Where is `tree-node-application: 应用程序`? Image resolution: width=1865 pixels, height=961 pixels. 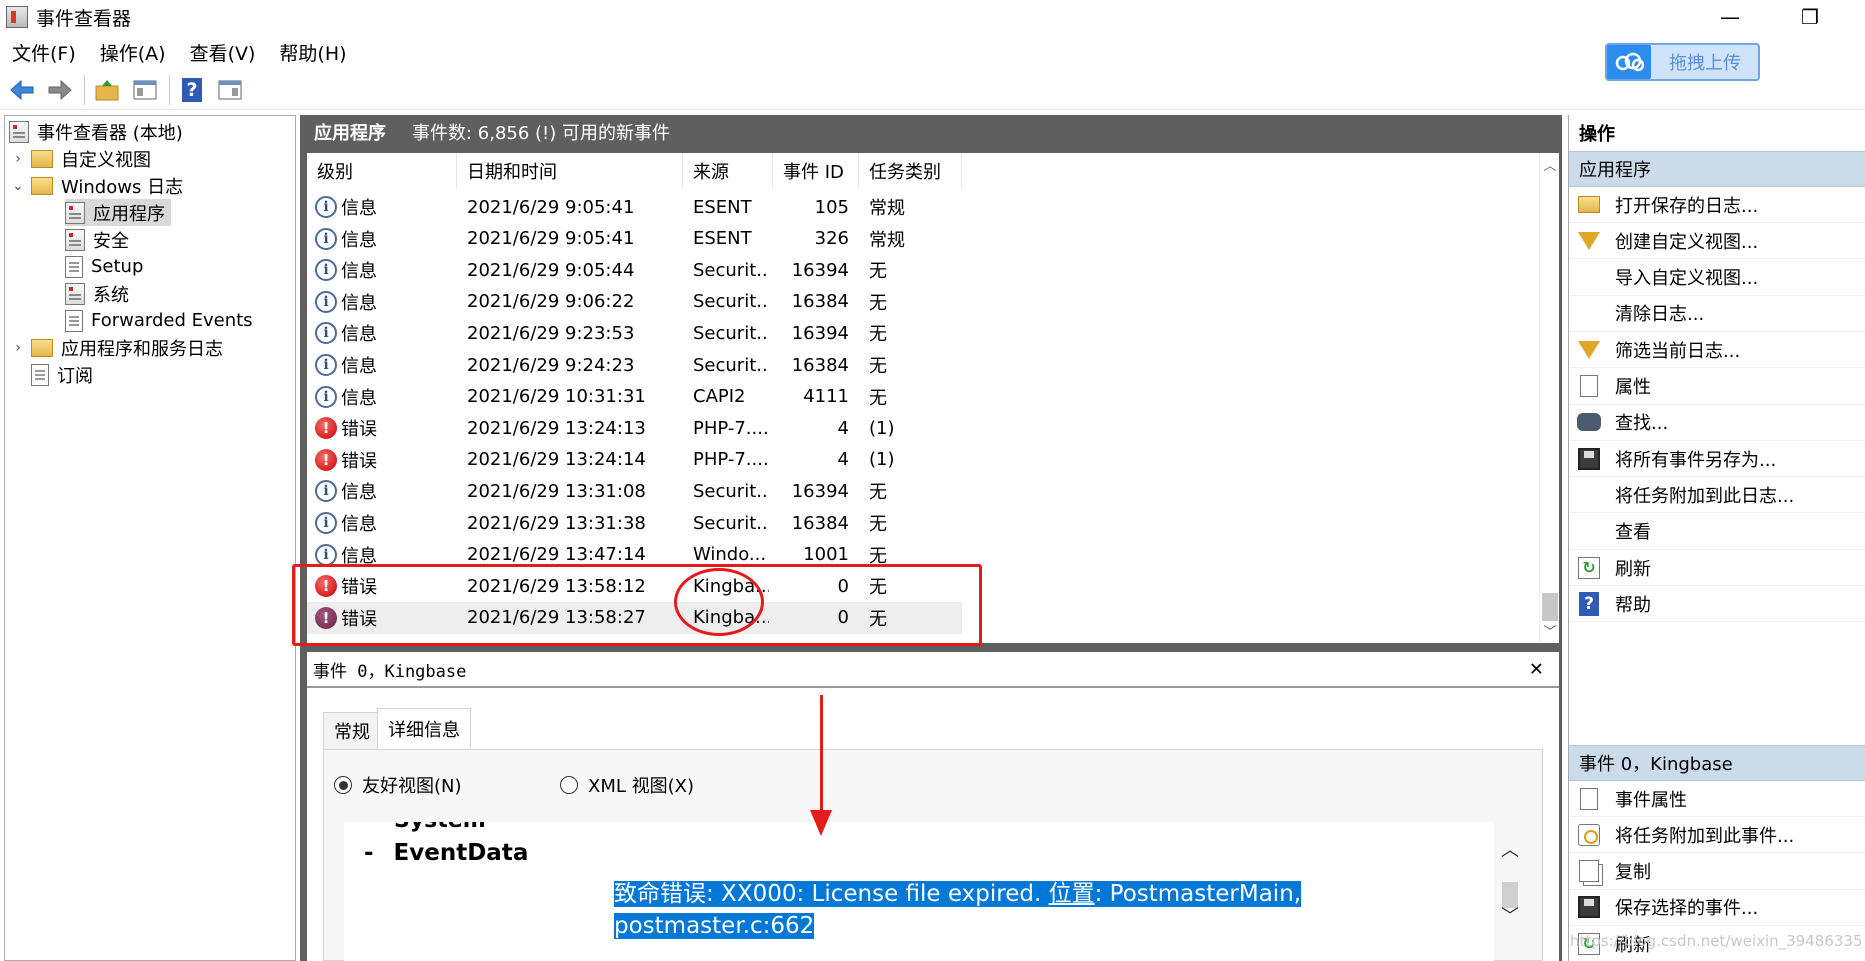
tree-node-application: 应用程序 is located at coordinates (118, 212).